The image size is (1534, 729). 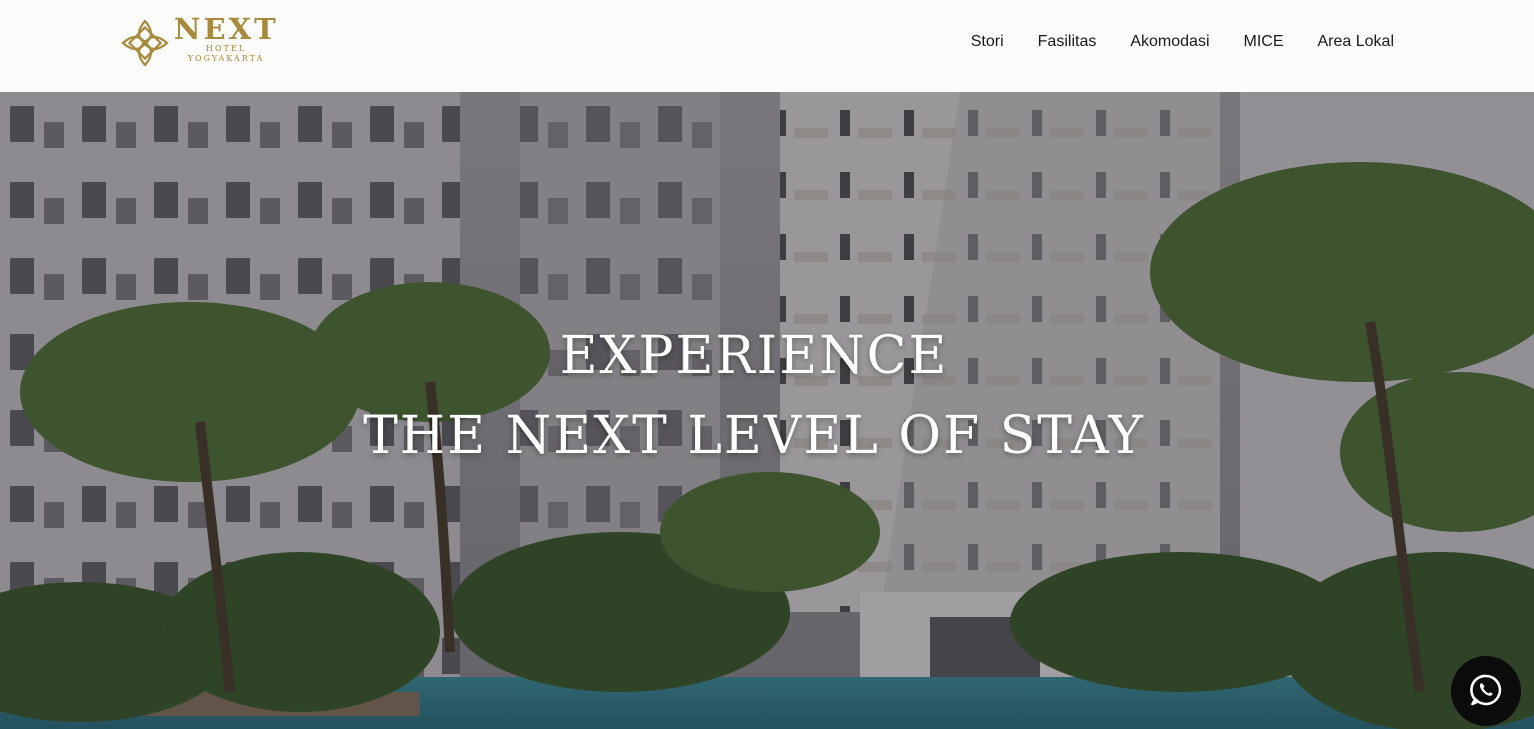 I want to click on hotel-logo: NEXT HOTEL YOGYAKARTA, so click(x=200, y=43).